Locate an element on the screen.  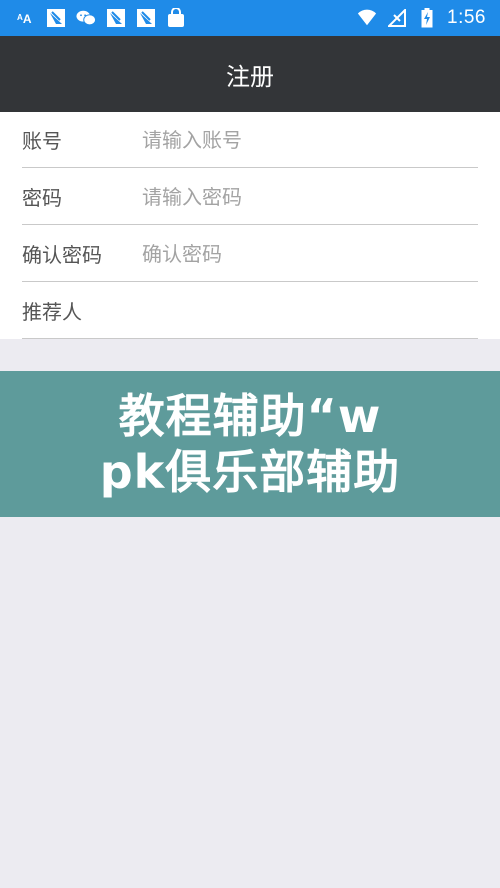
battery-charging-icon is located at coordinates (427, 18).